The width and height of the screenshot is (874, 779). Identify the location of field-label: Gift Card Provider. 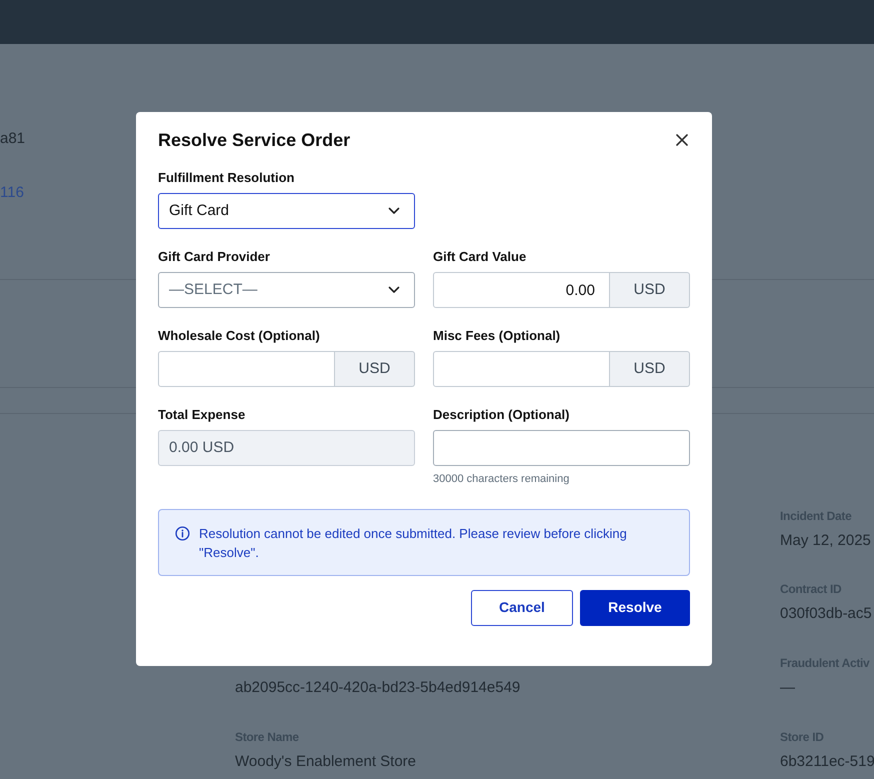
(214, 256).